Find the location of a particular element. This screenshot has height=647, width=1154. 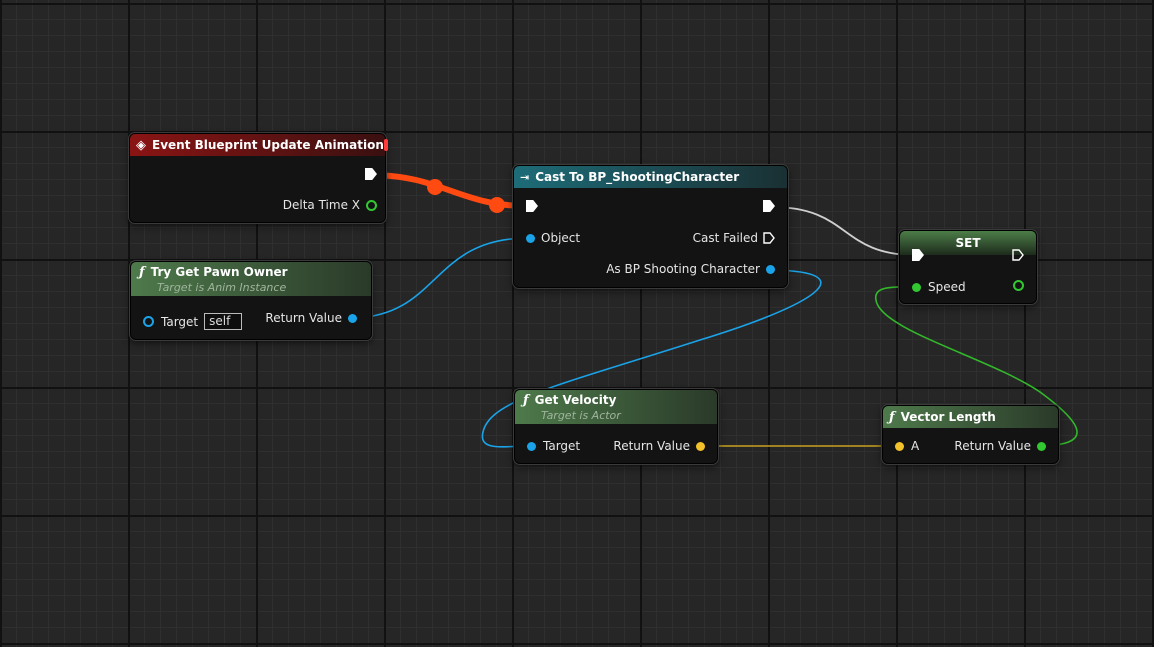

set-speed-node: SET Speed is located at coordinates (968, 267).